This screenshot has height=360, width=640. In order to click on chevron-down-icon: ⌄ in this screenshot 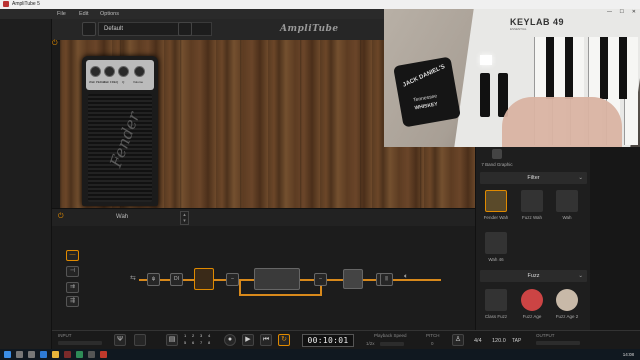, I will do `click(580, 276)`.